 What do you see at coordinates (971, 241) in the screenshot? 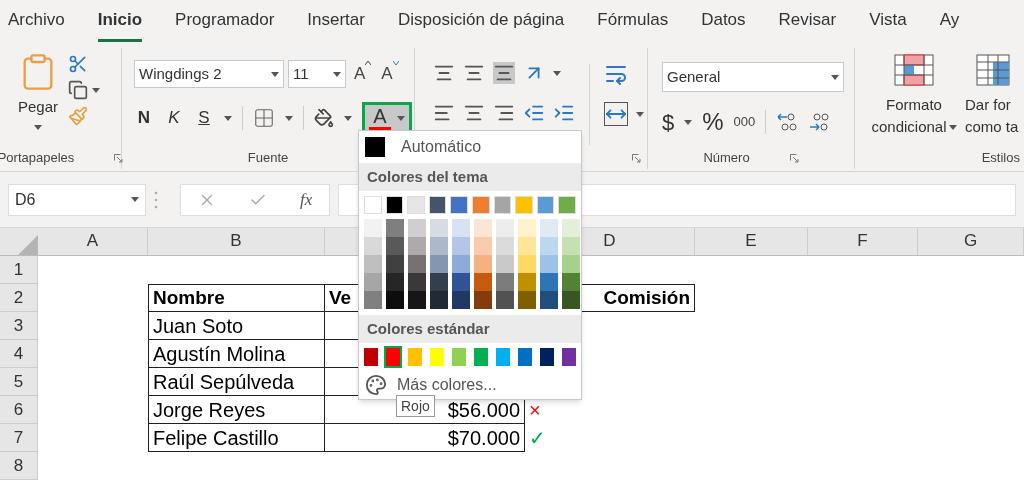
I see `column-header: G` at bounding box center [971, 241].